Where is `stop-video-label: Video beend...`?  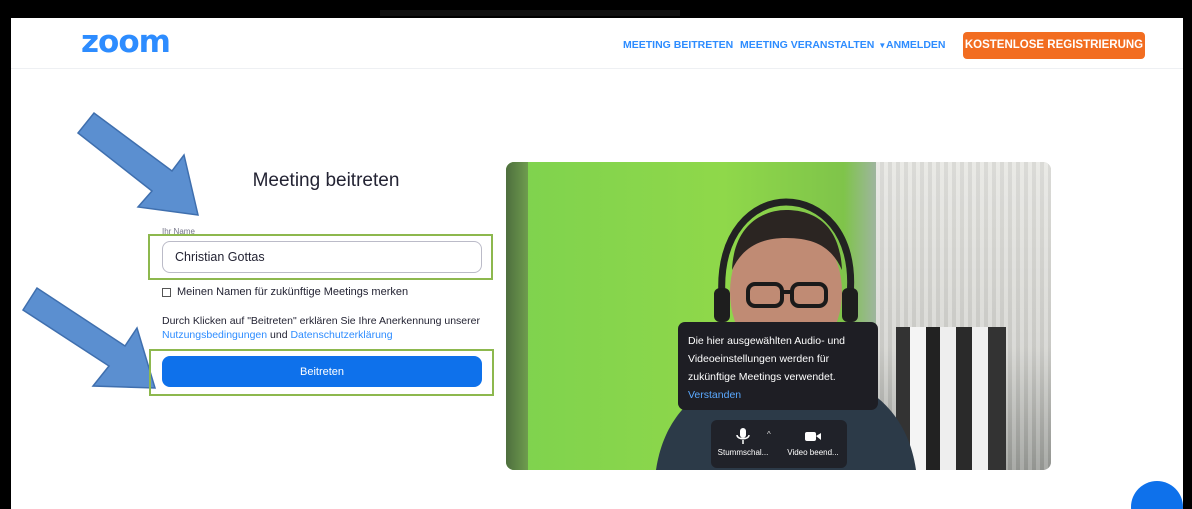
stop-video-label: Video beend... is located at coordinates (813, 452).